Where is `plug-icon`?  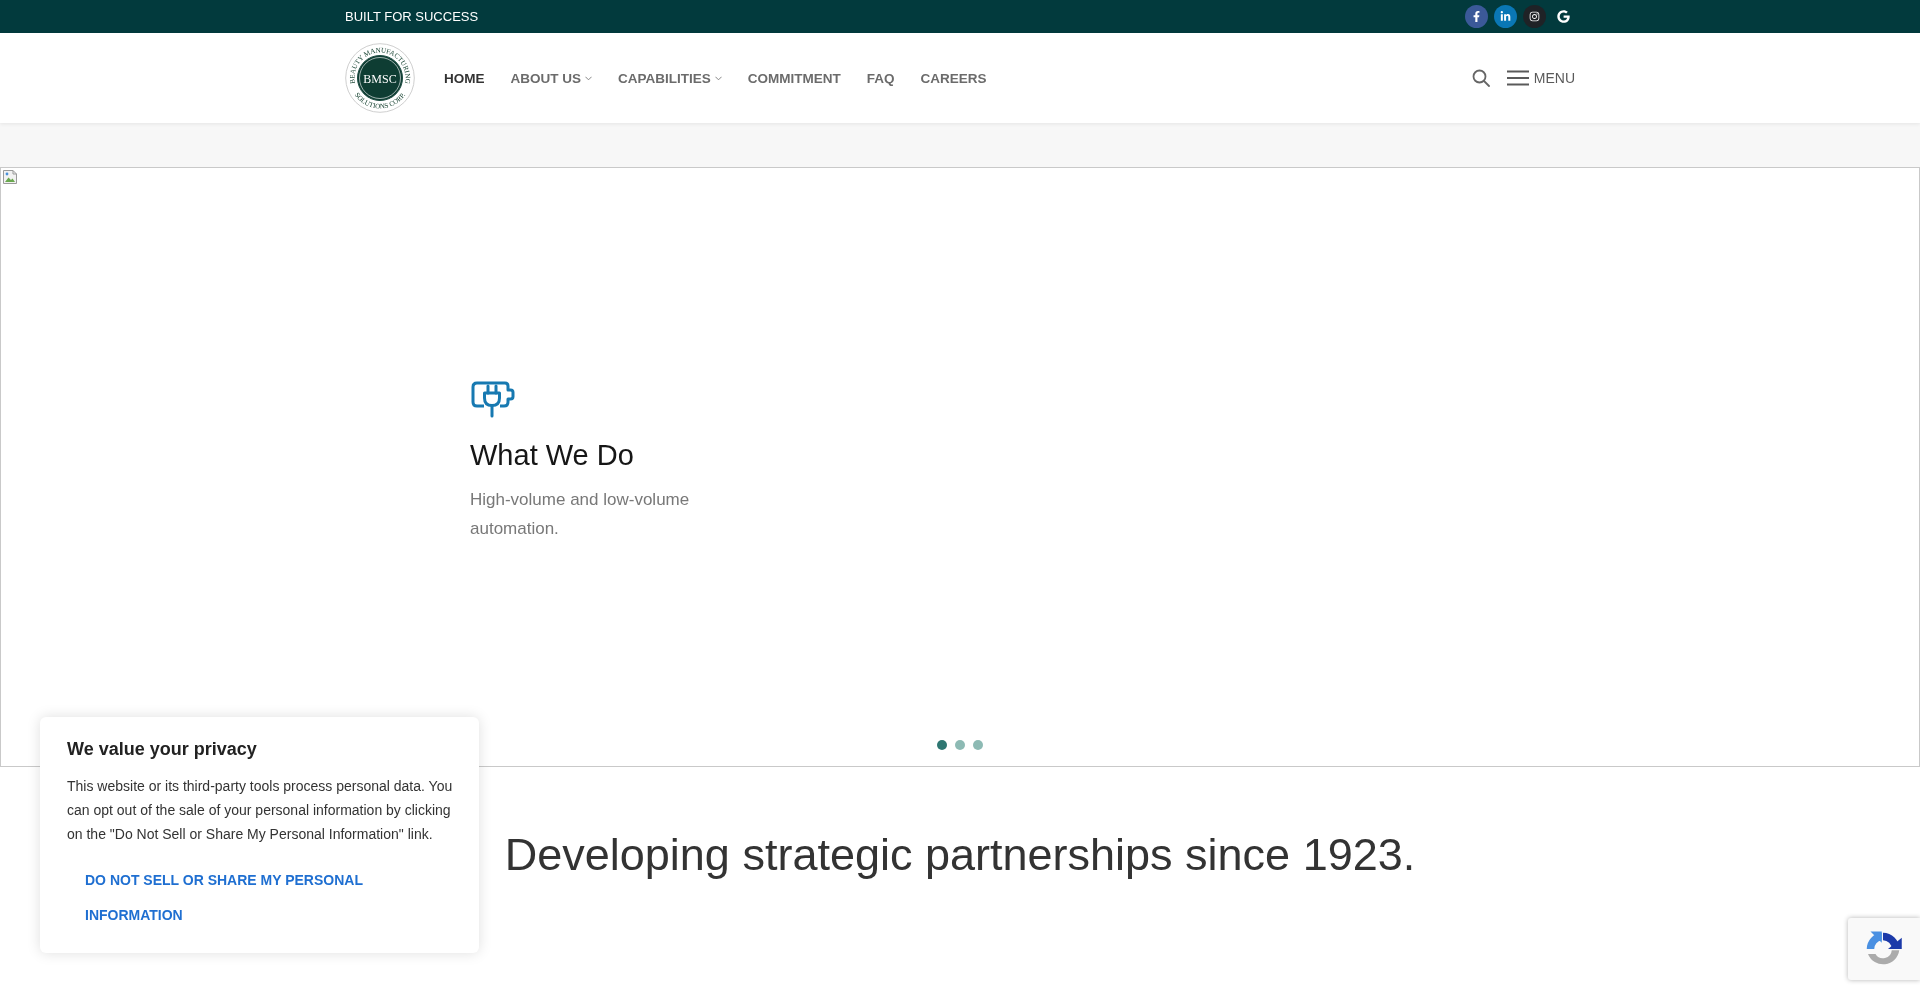 plug-icon is located at coordinates (493, 399).